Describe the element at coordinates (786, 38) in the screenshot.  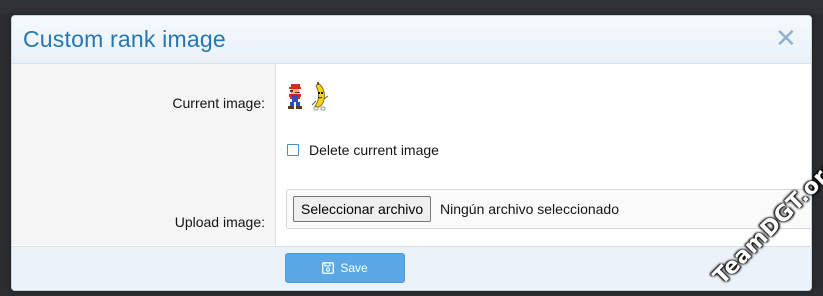
I see `close-icon: ✕` at that location.